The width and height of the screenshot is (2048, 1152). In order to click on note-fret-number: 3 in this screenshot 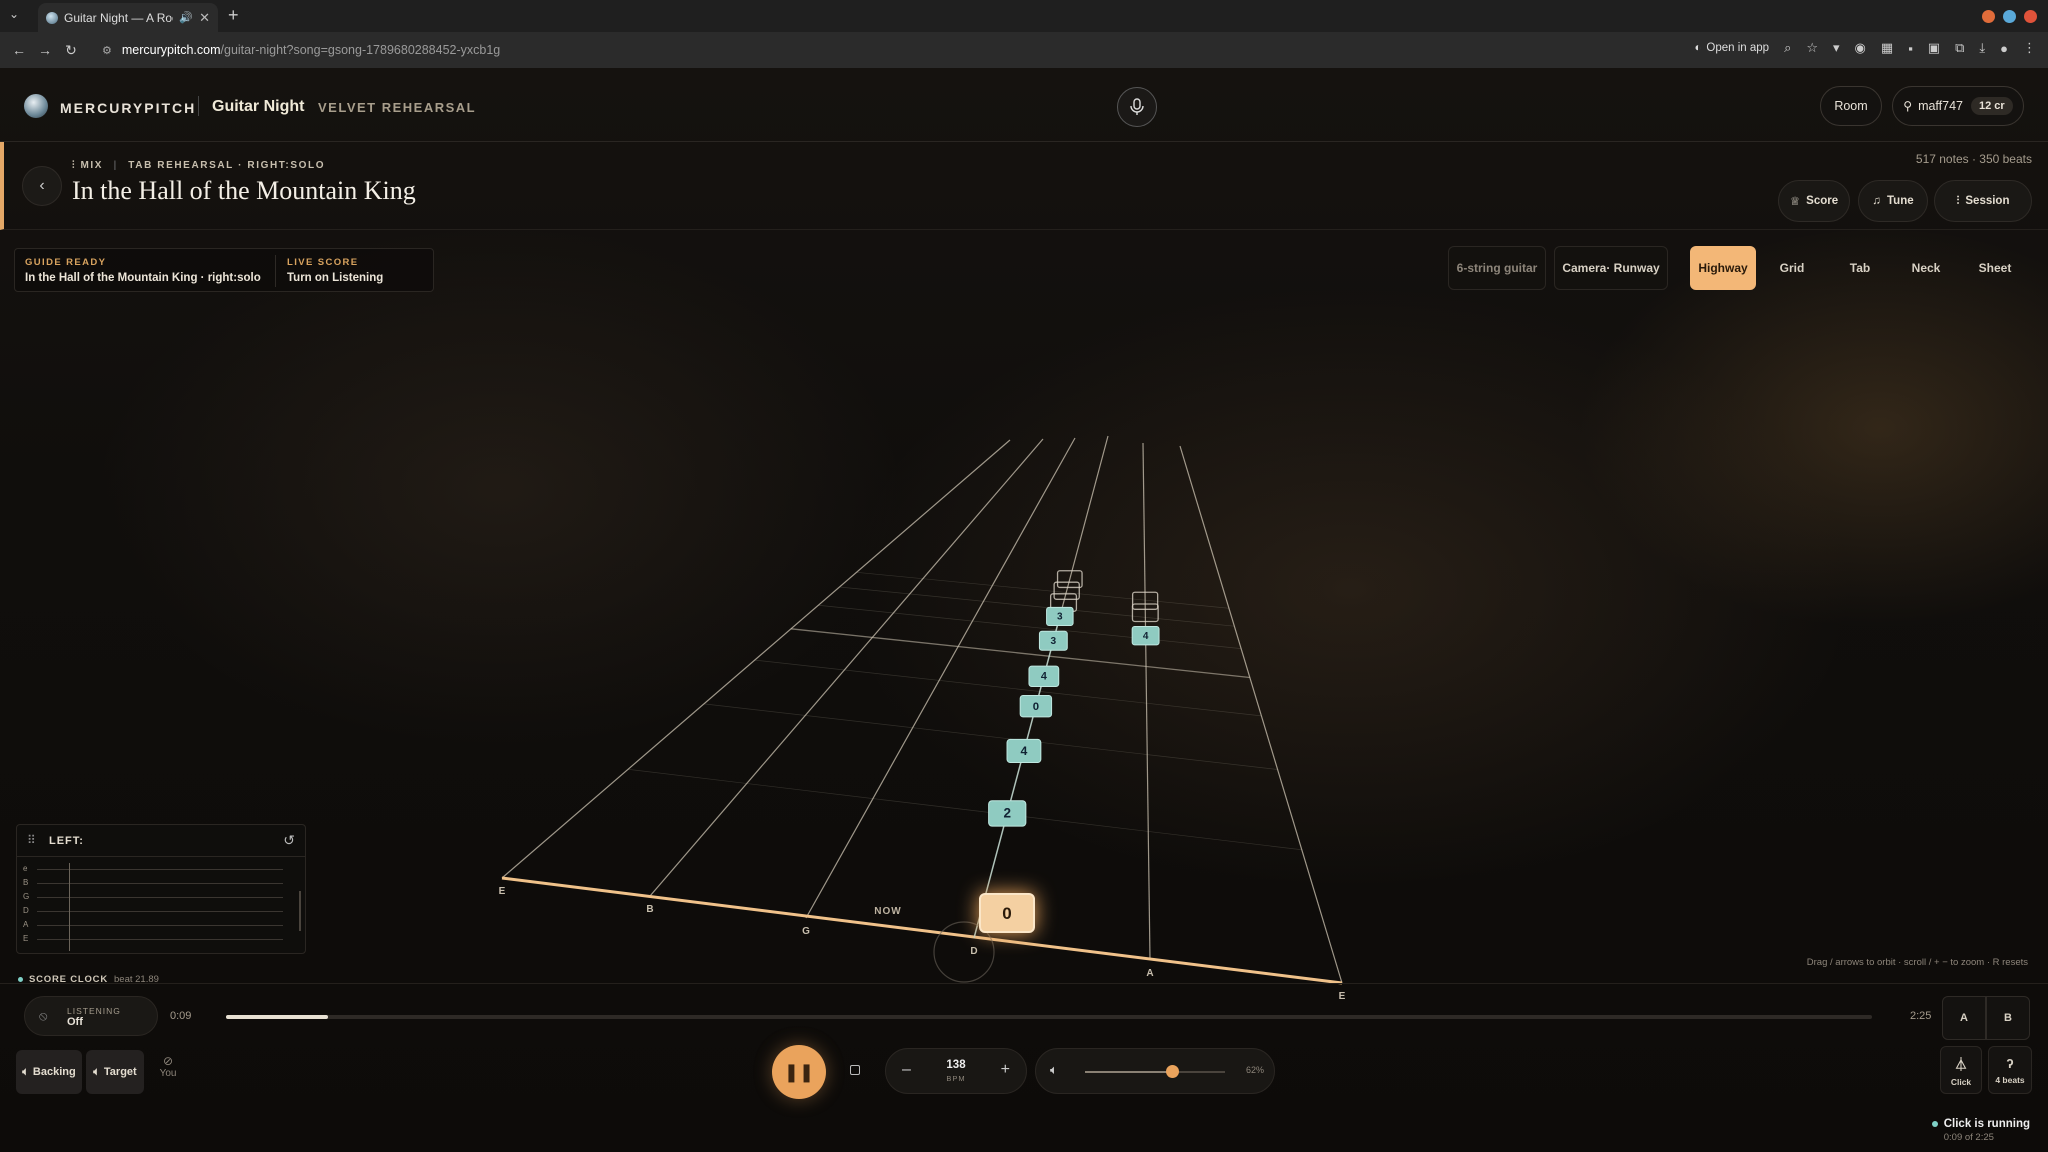, I will do `click(1060, 616)`.